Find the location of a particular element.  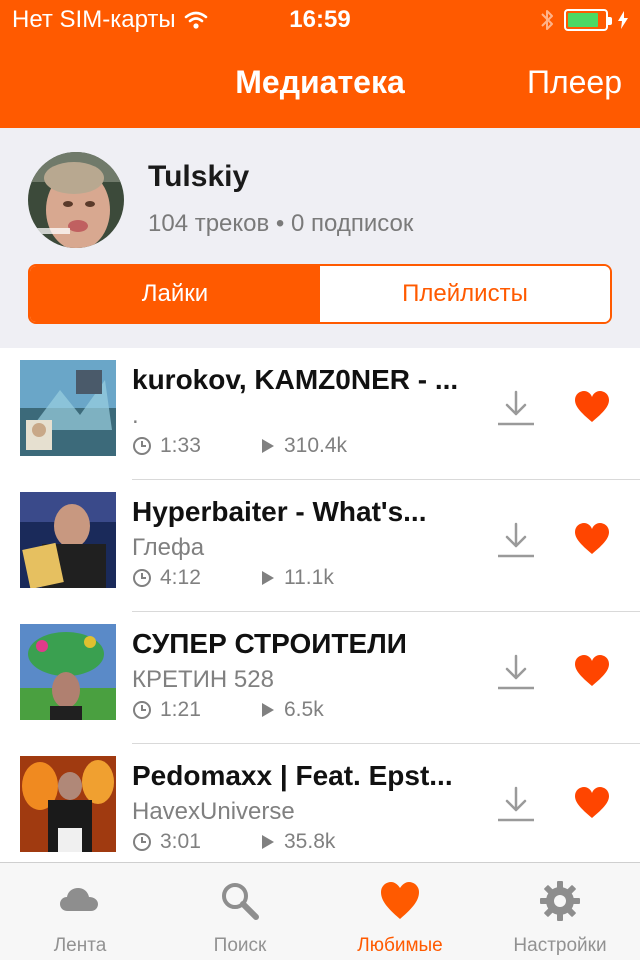

player-button: Плеер is located at coordinates (574, 82).